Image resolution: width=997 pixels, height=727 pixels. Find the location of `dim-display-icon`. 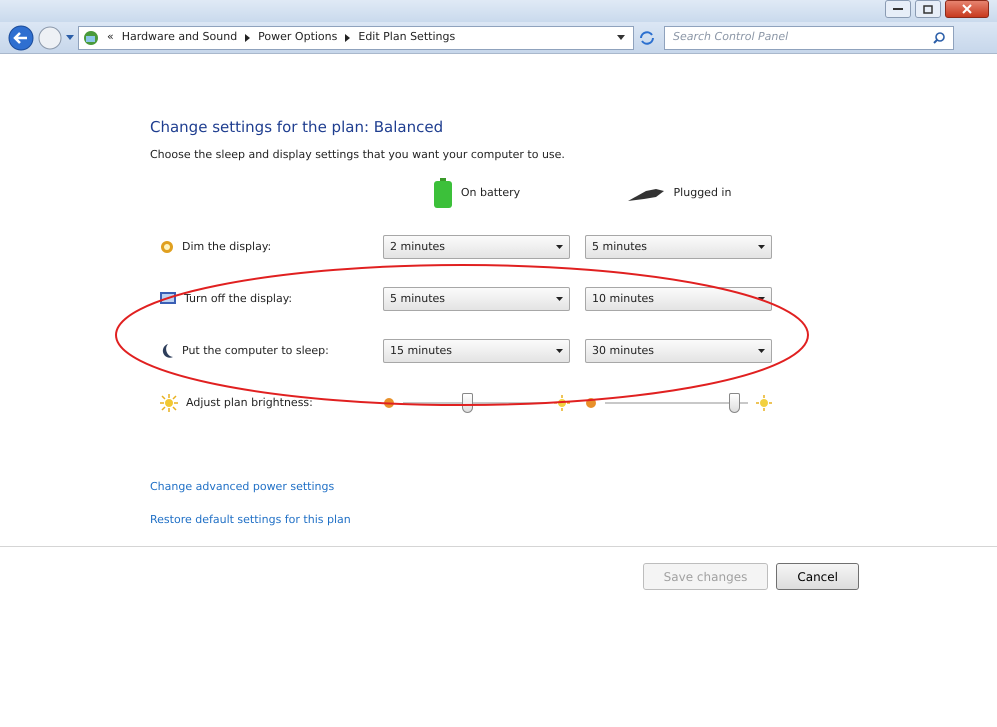

dim-display-icon is located at coordinates (167, 247).